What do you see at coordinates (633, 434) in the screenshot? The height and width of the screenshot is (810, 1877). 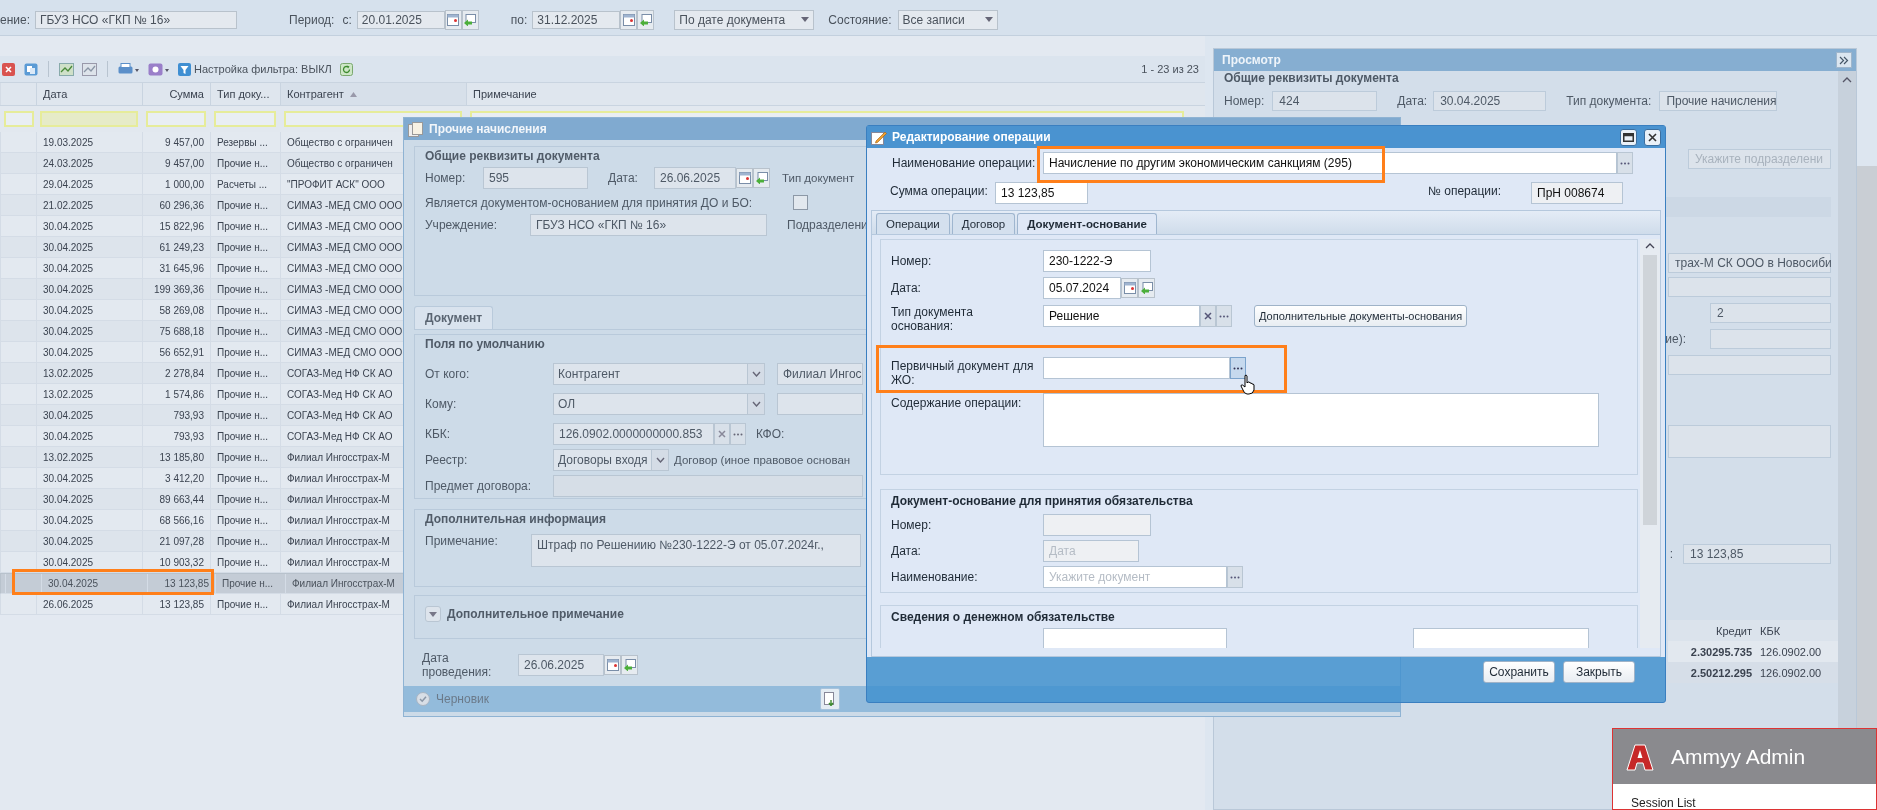 I see `kbk-field: 126.0902.0000000000.853` at bounding box center [633, 434].